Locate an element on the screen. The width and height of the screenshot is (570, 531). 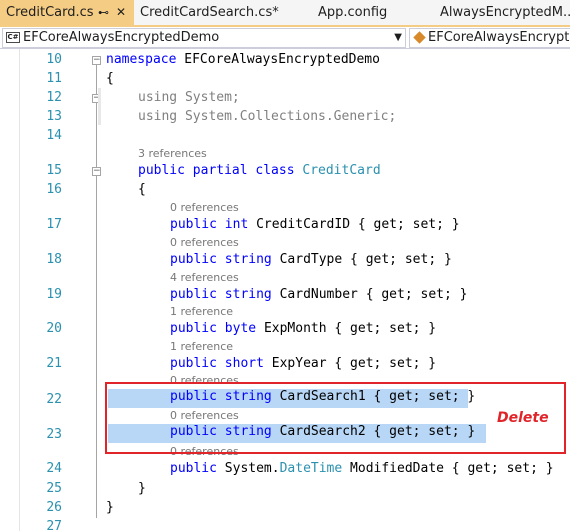
line-number: 19 is located at coordinates (54, 294).